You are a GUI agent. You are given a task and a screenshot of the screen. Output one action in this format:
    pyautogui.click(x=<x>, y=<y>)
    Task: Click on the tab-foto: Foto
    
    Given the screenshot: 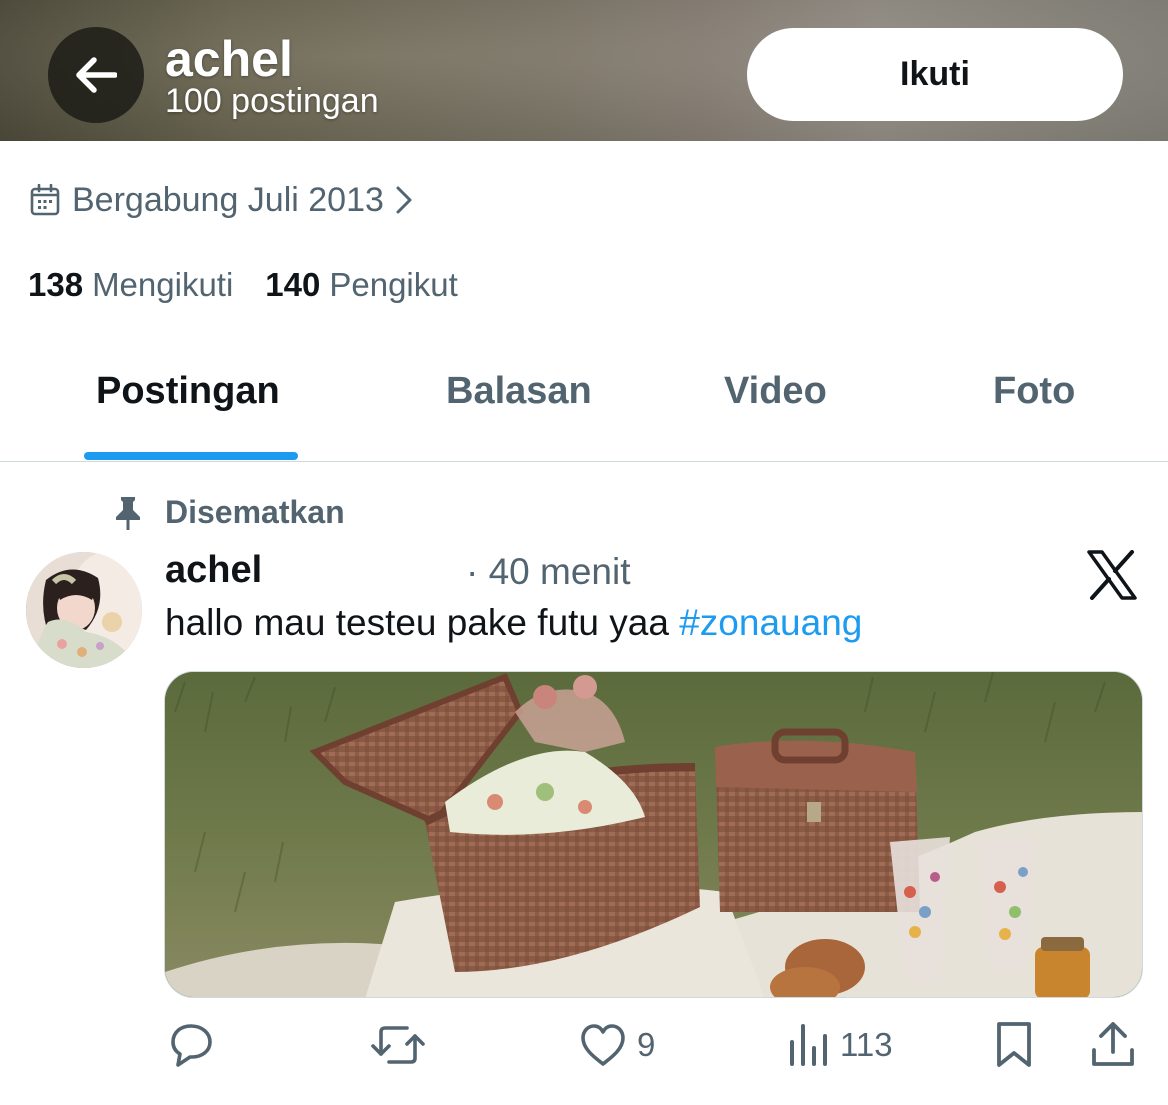 What is the action you would take?
    pyautogui.click(x=1034, y=391)
    